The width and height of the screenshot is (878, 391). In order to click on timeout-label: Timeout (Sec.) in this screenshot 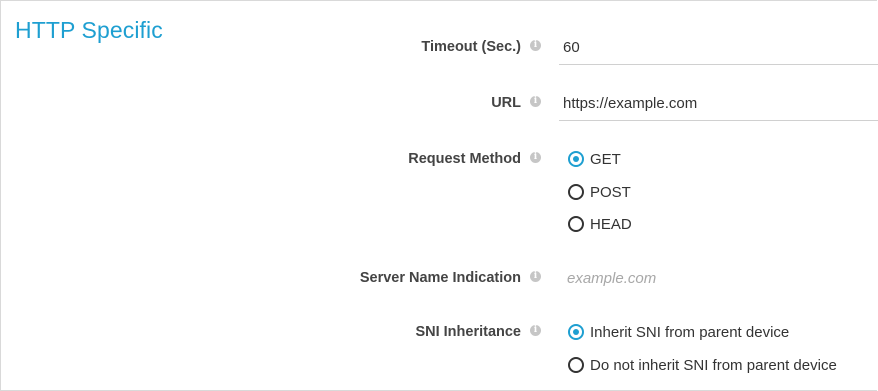, I will do `click(471, 47)`.